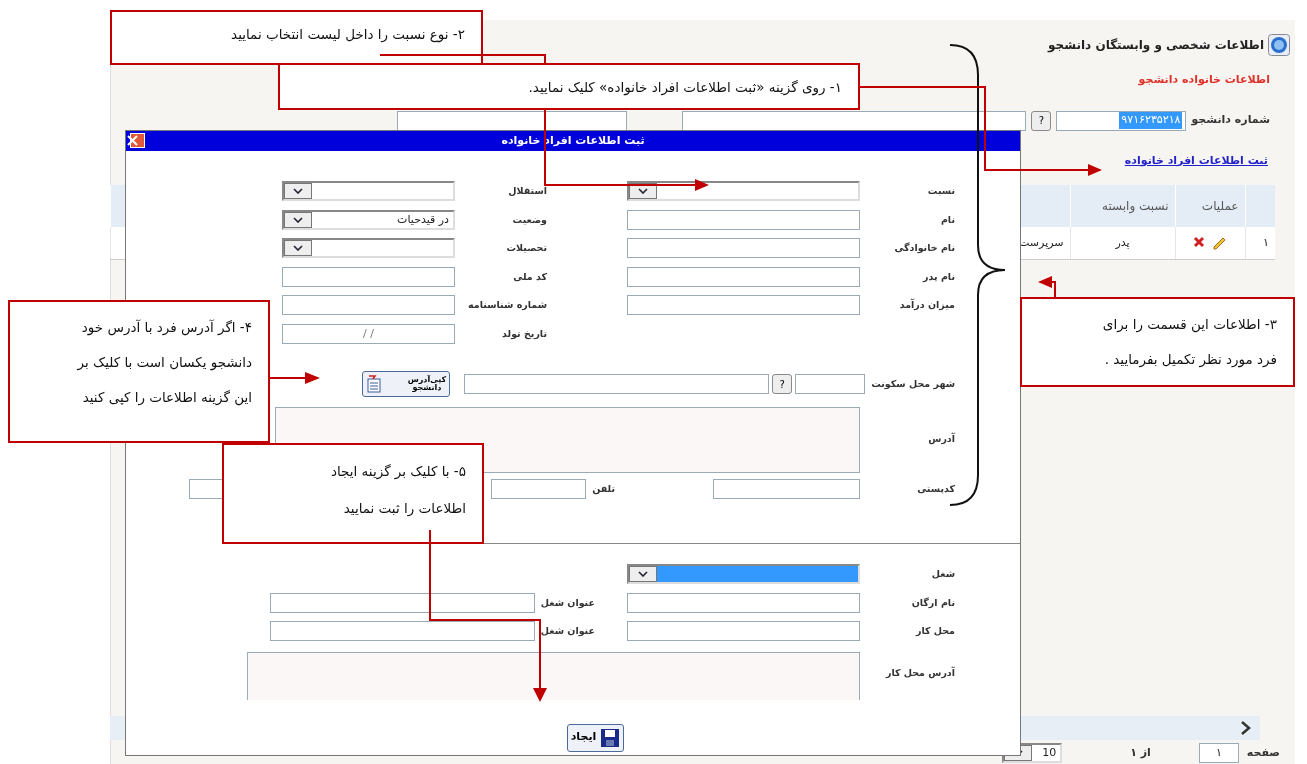  I want to click on field-label: وضعیت, so click(529, 219).